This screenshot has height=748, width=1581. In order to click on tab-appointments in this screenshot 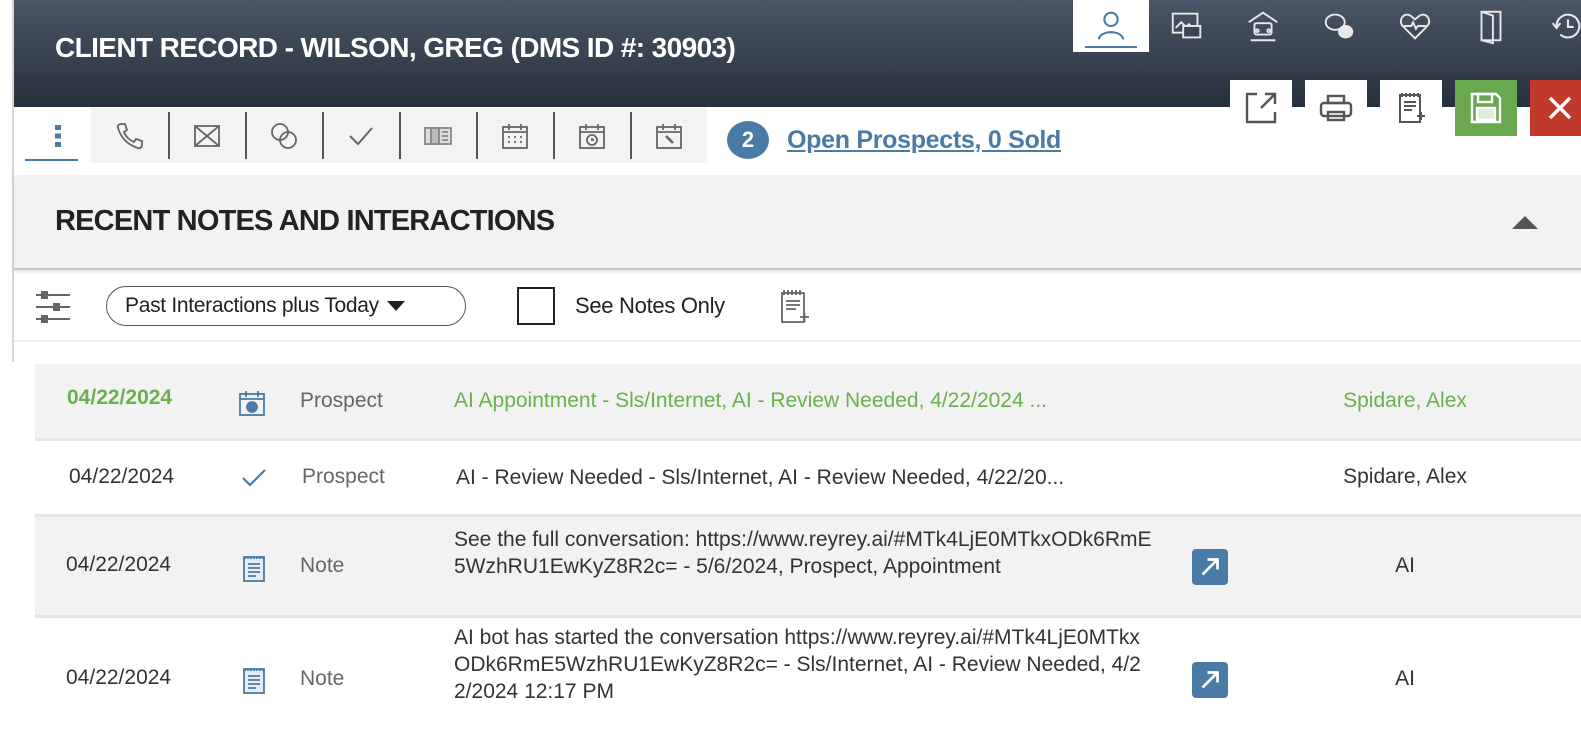, I will do `click(591, 135)`.